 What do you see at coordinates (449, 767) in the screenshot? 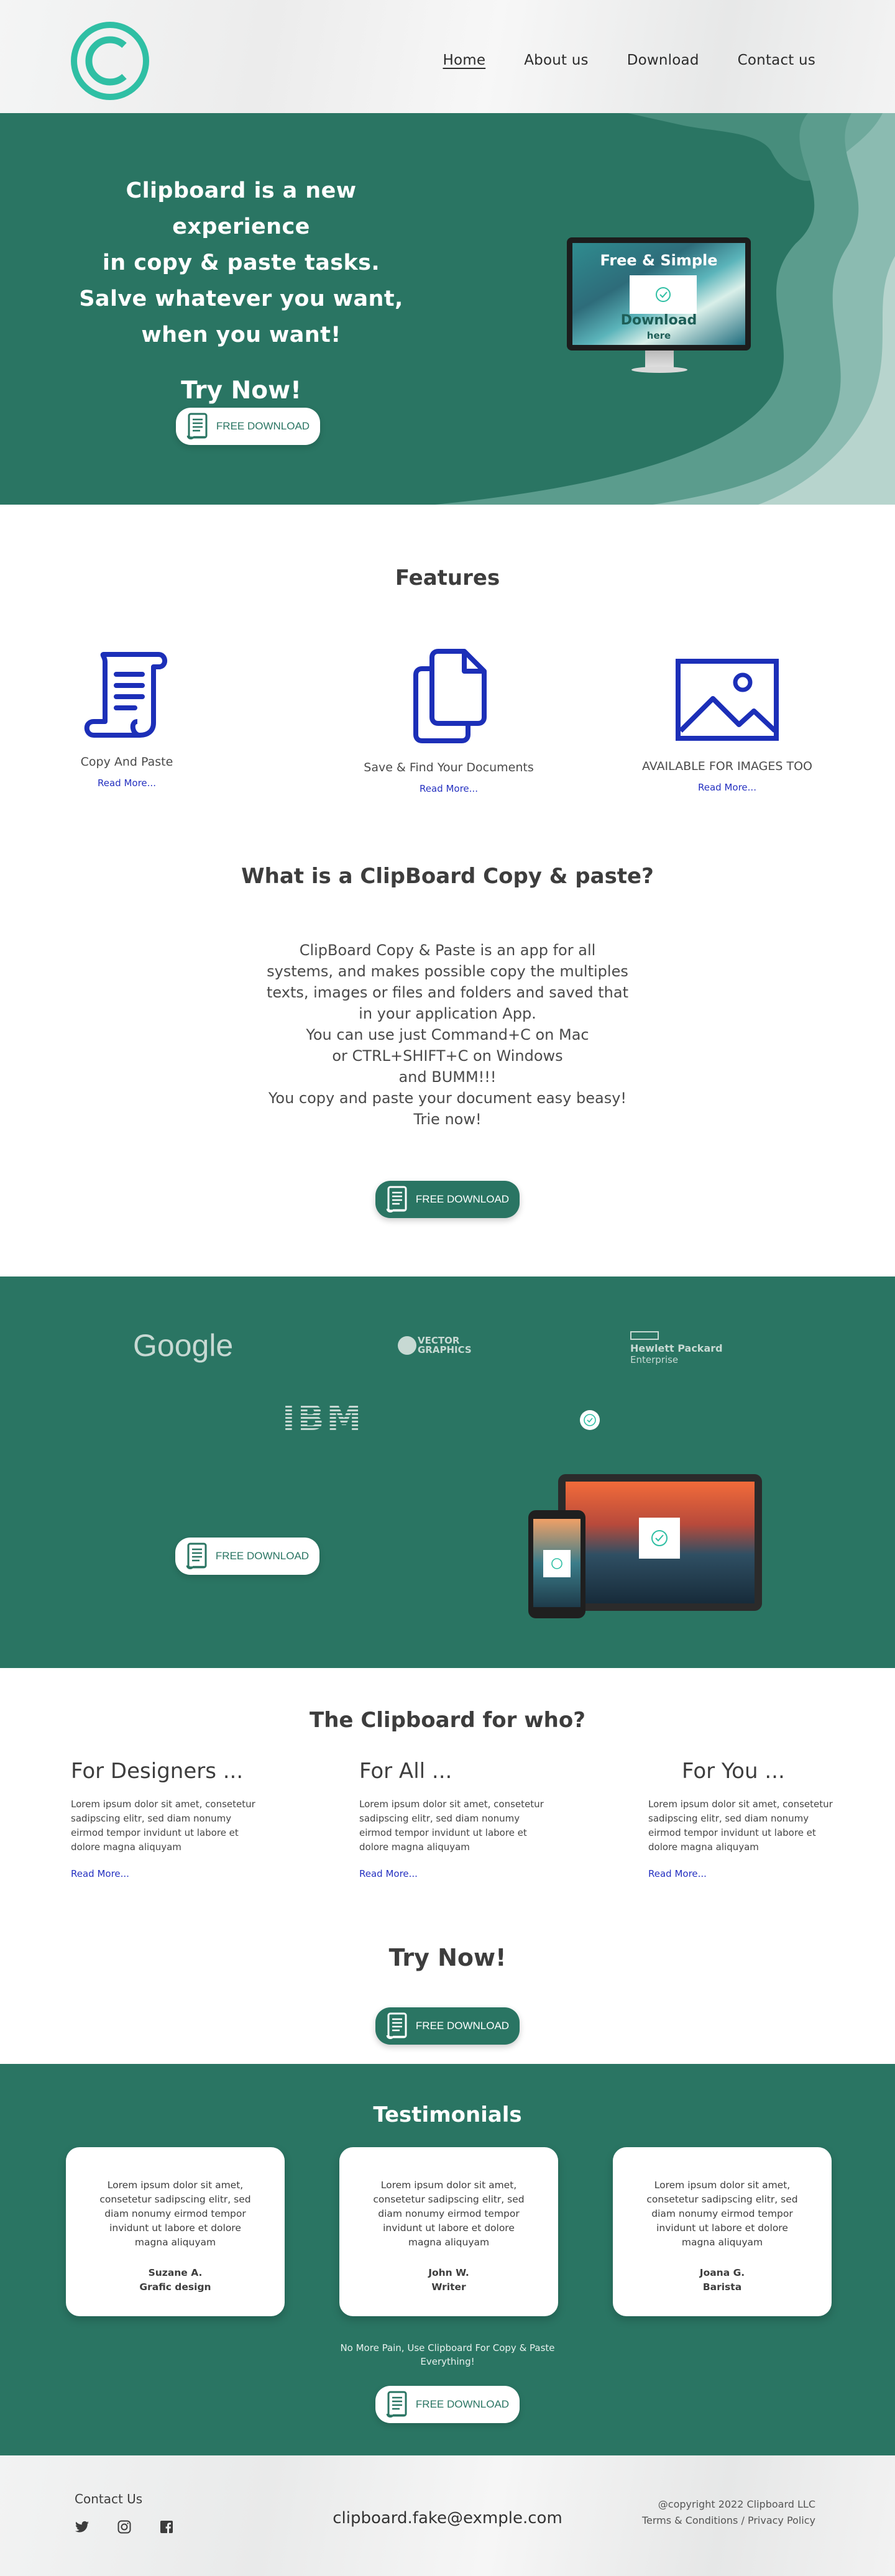
I see `feature-label: Save & Find Your Documents` at bounding box center [449, 767].